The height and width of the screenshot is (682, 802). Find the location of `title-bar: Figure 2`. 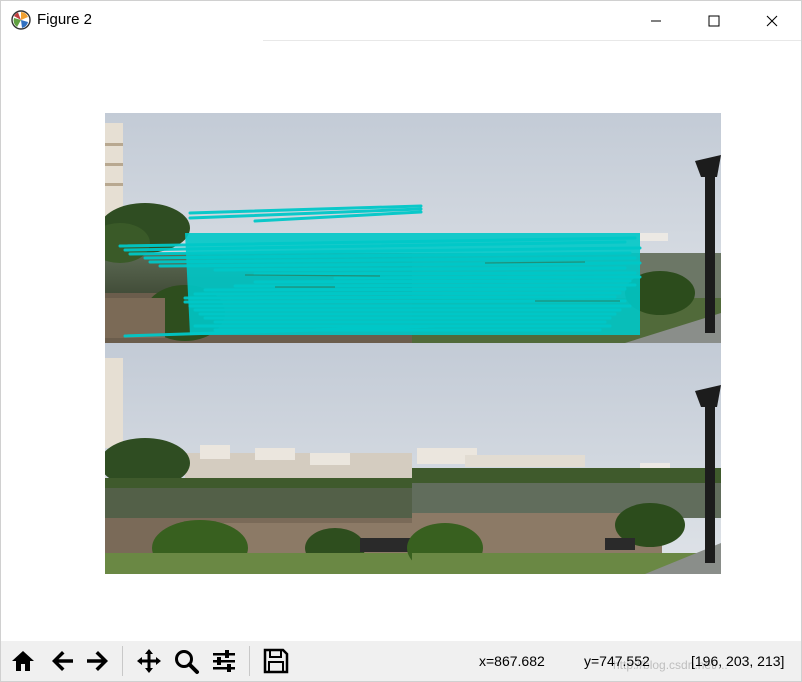

title-bar: Figure 2 is located at coordinates (401, 20).